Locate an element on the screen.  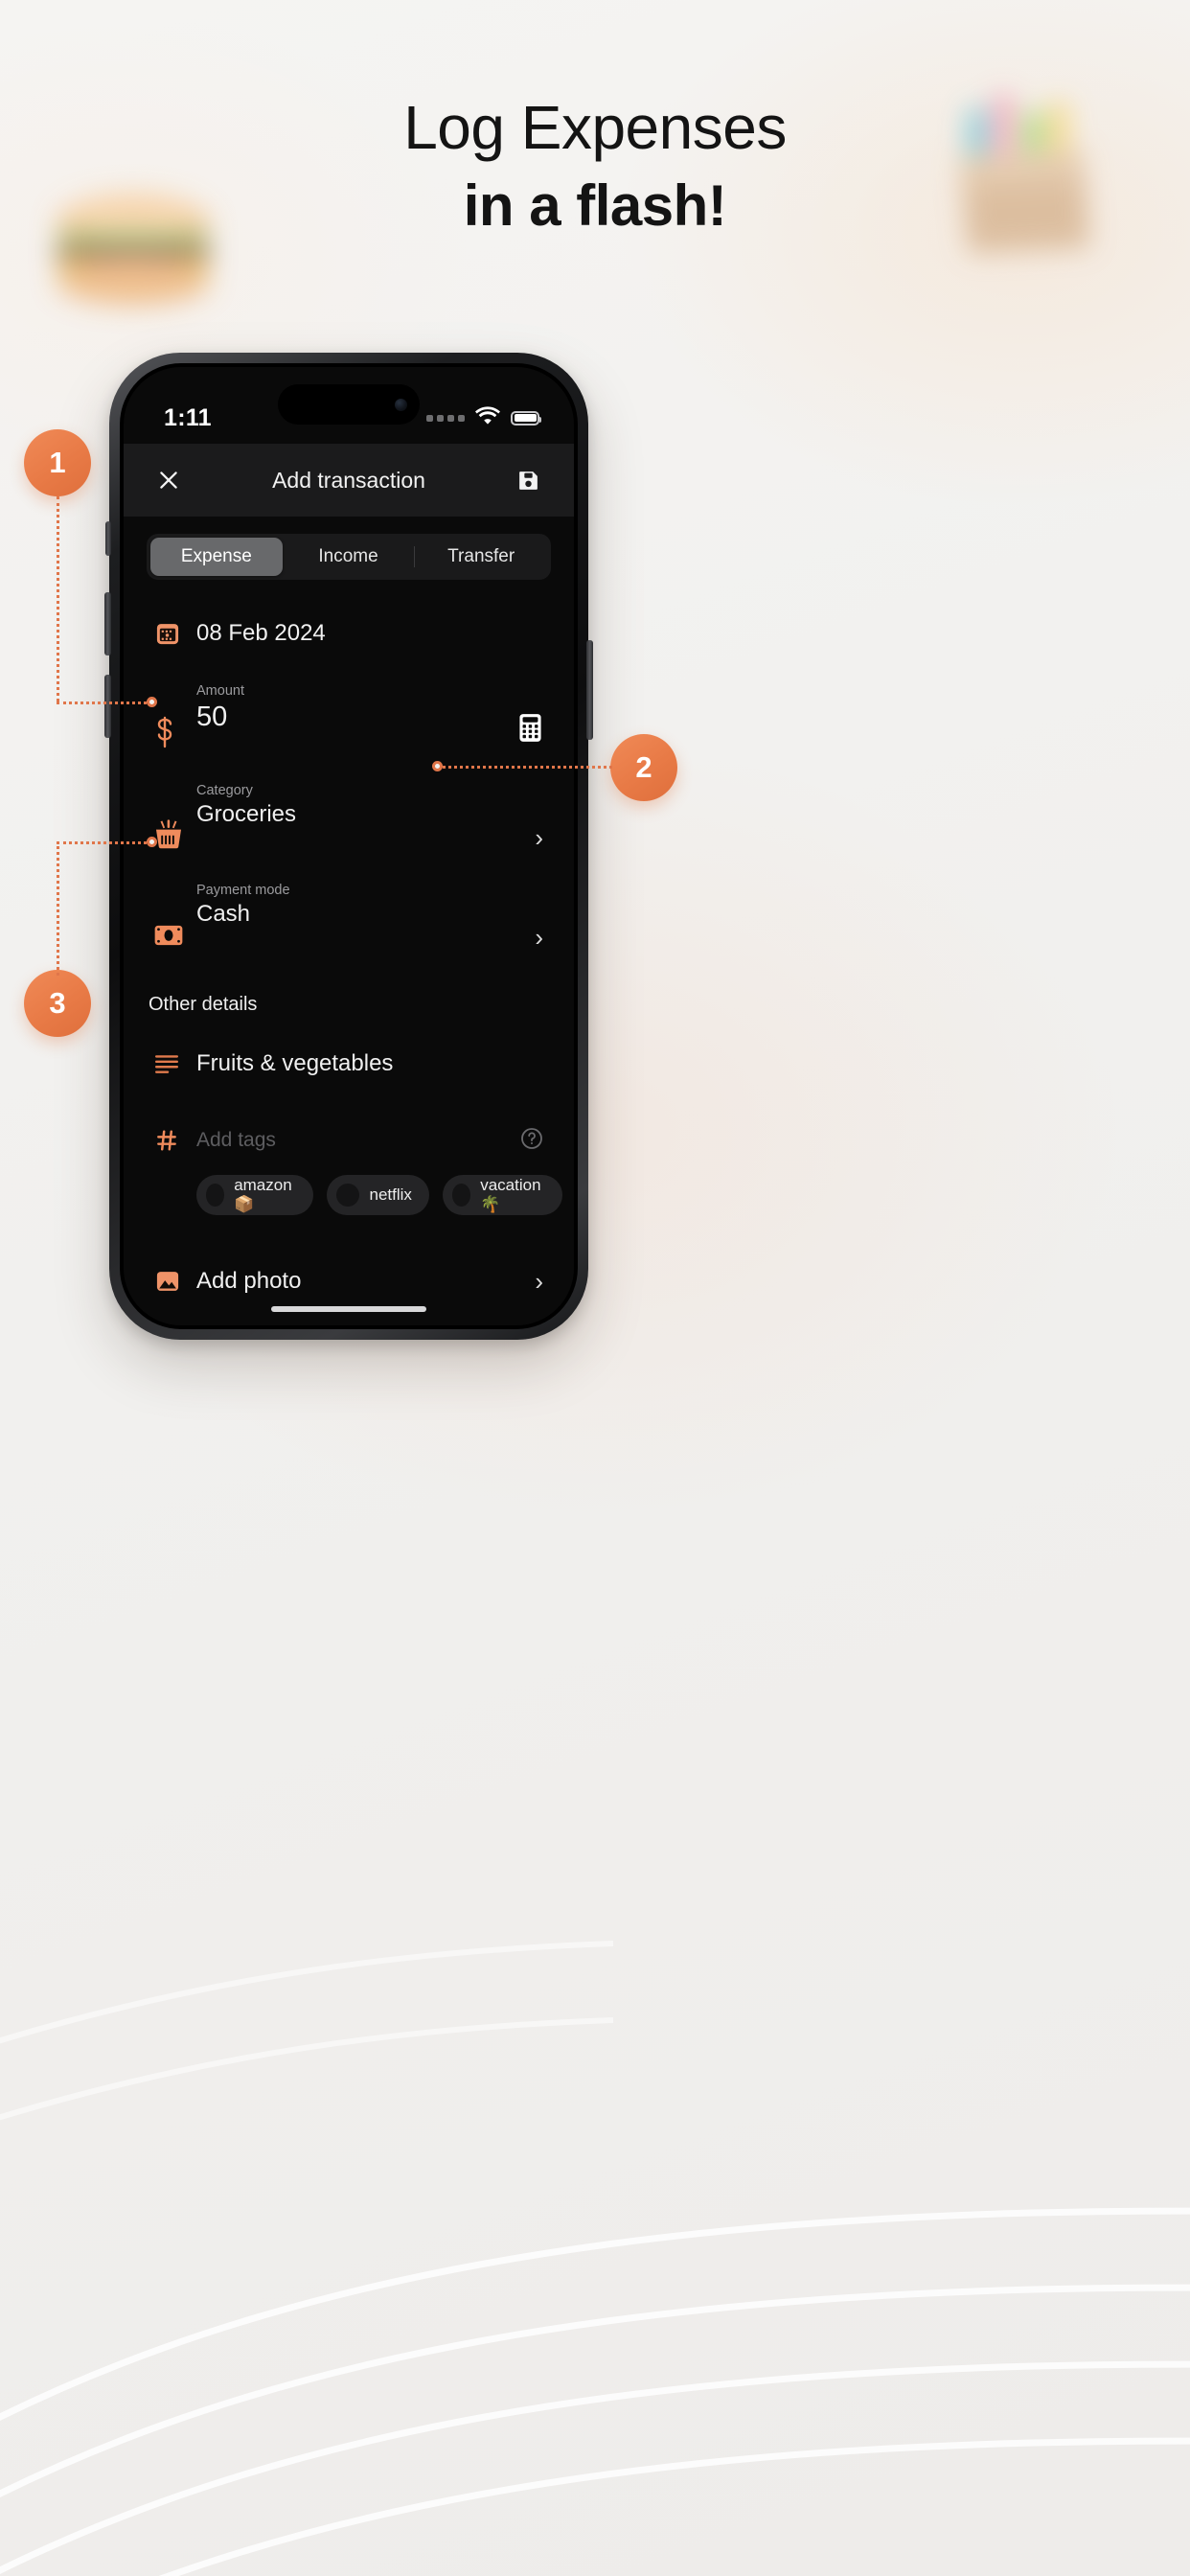
hash-icon is located at coordinates (175, 1140).